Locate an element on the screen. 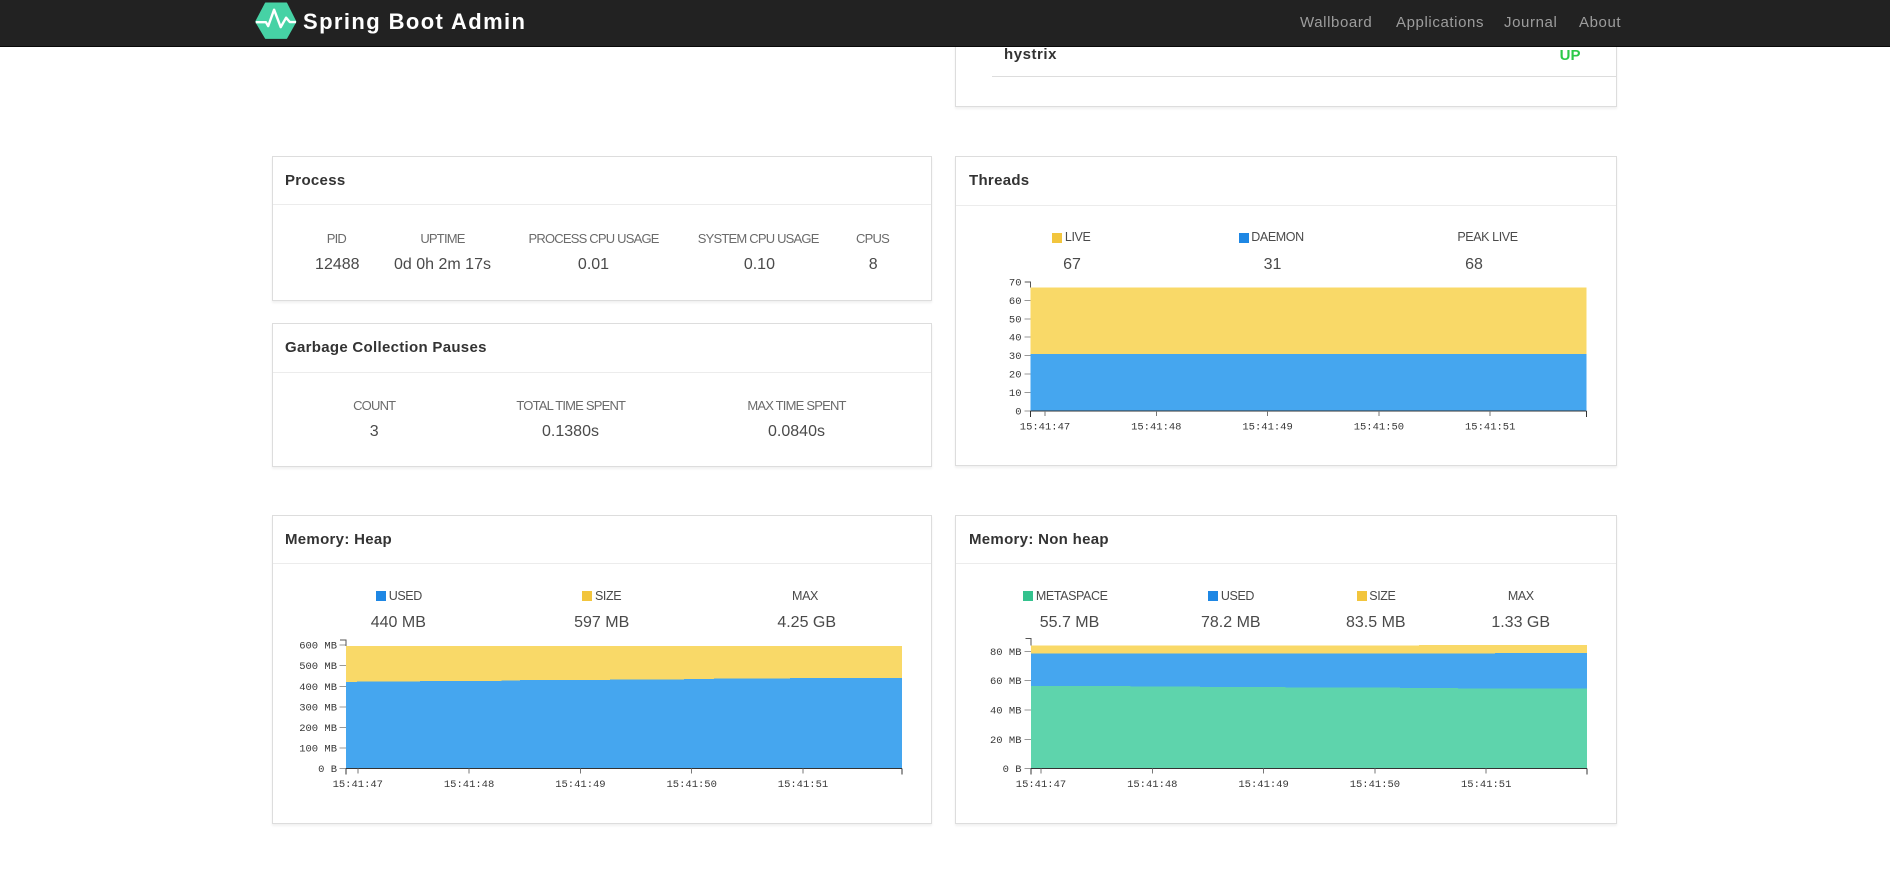  svg-text: 600 MB is located at coordinates (318, 647).